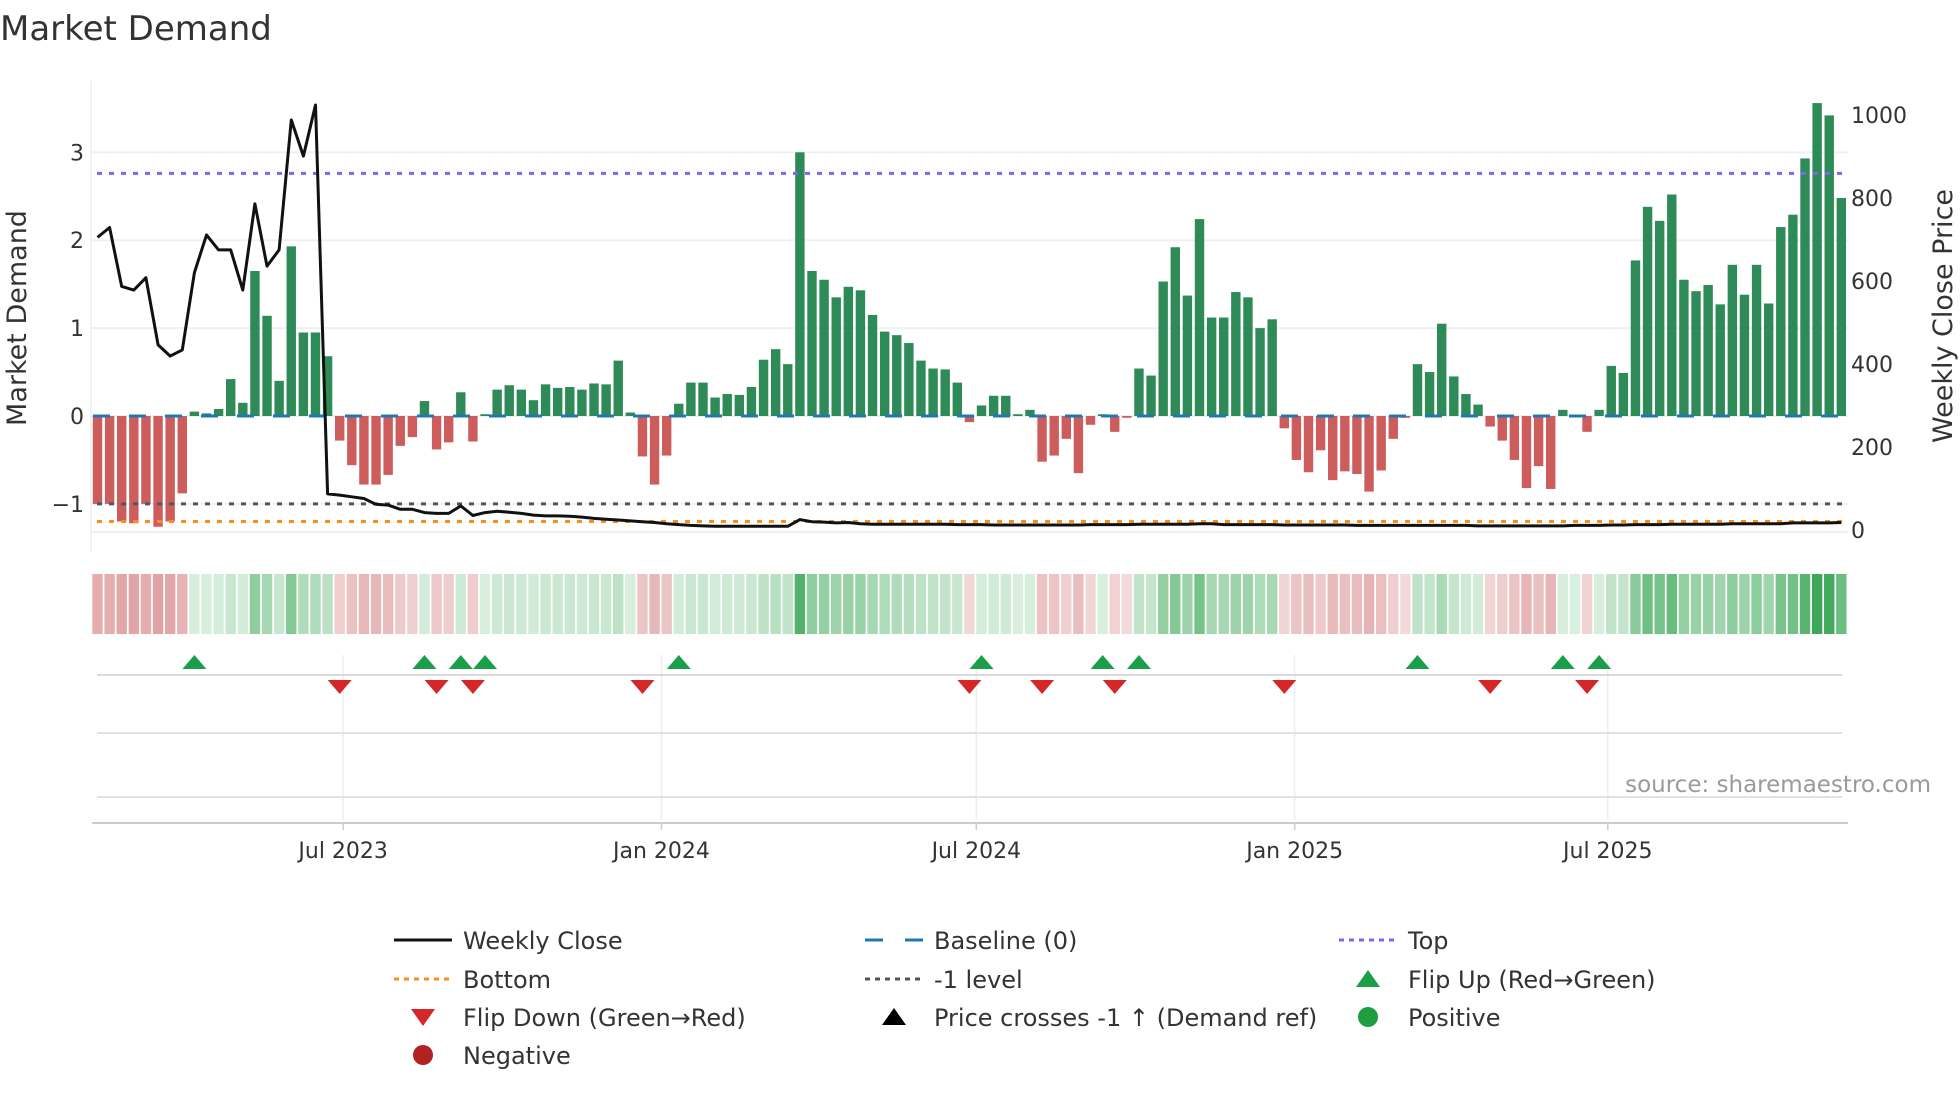 Image resolution: width=1960 pixels, height=1102 pixels. I want to click on x-axis-ticks: Jul 2023 Jan 2024 Jul 2024 Jan 2025 Jul 2025, so click(974, 843).